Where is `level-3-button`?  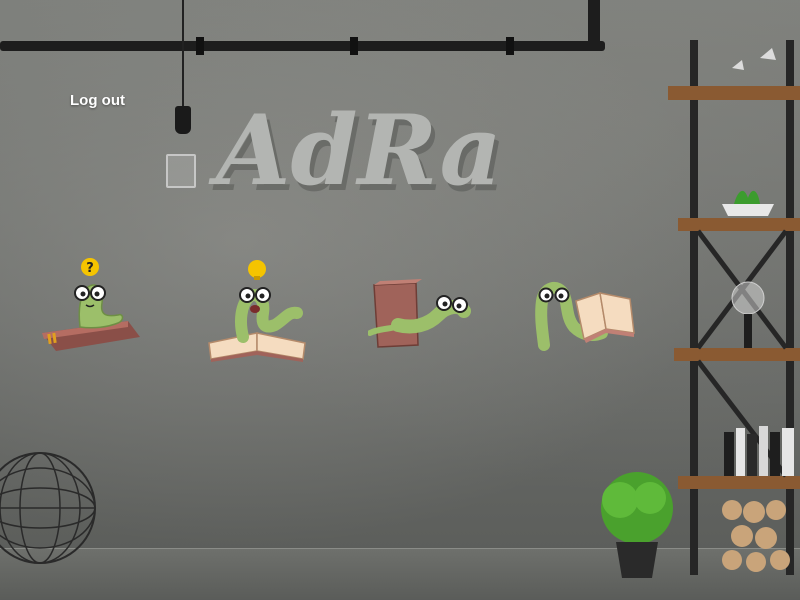
level-3-button is located at coordinates (422, 312).